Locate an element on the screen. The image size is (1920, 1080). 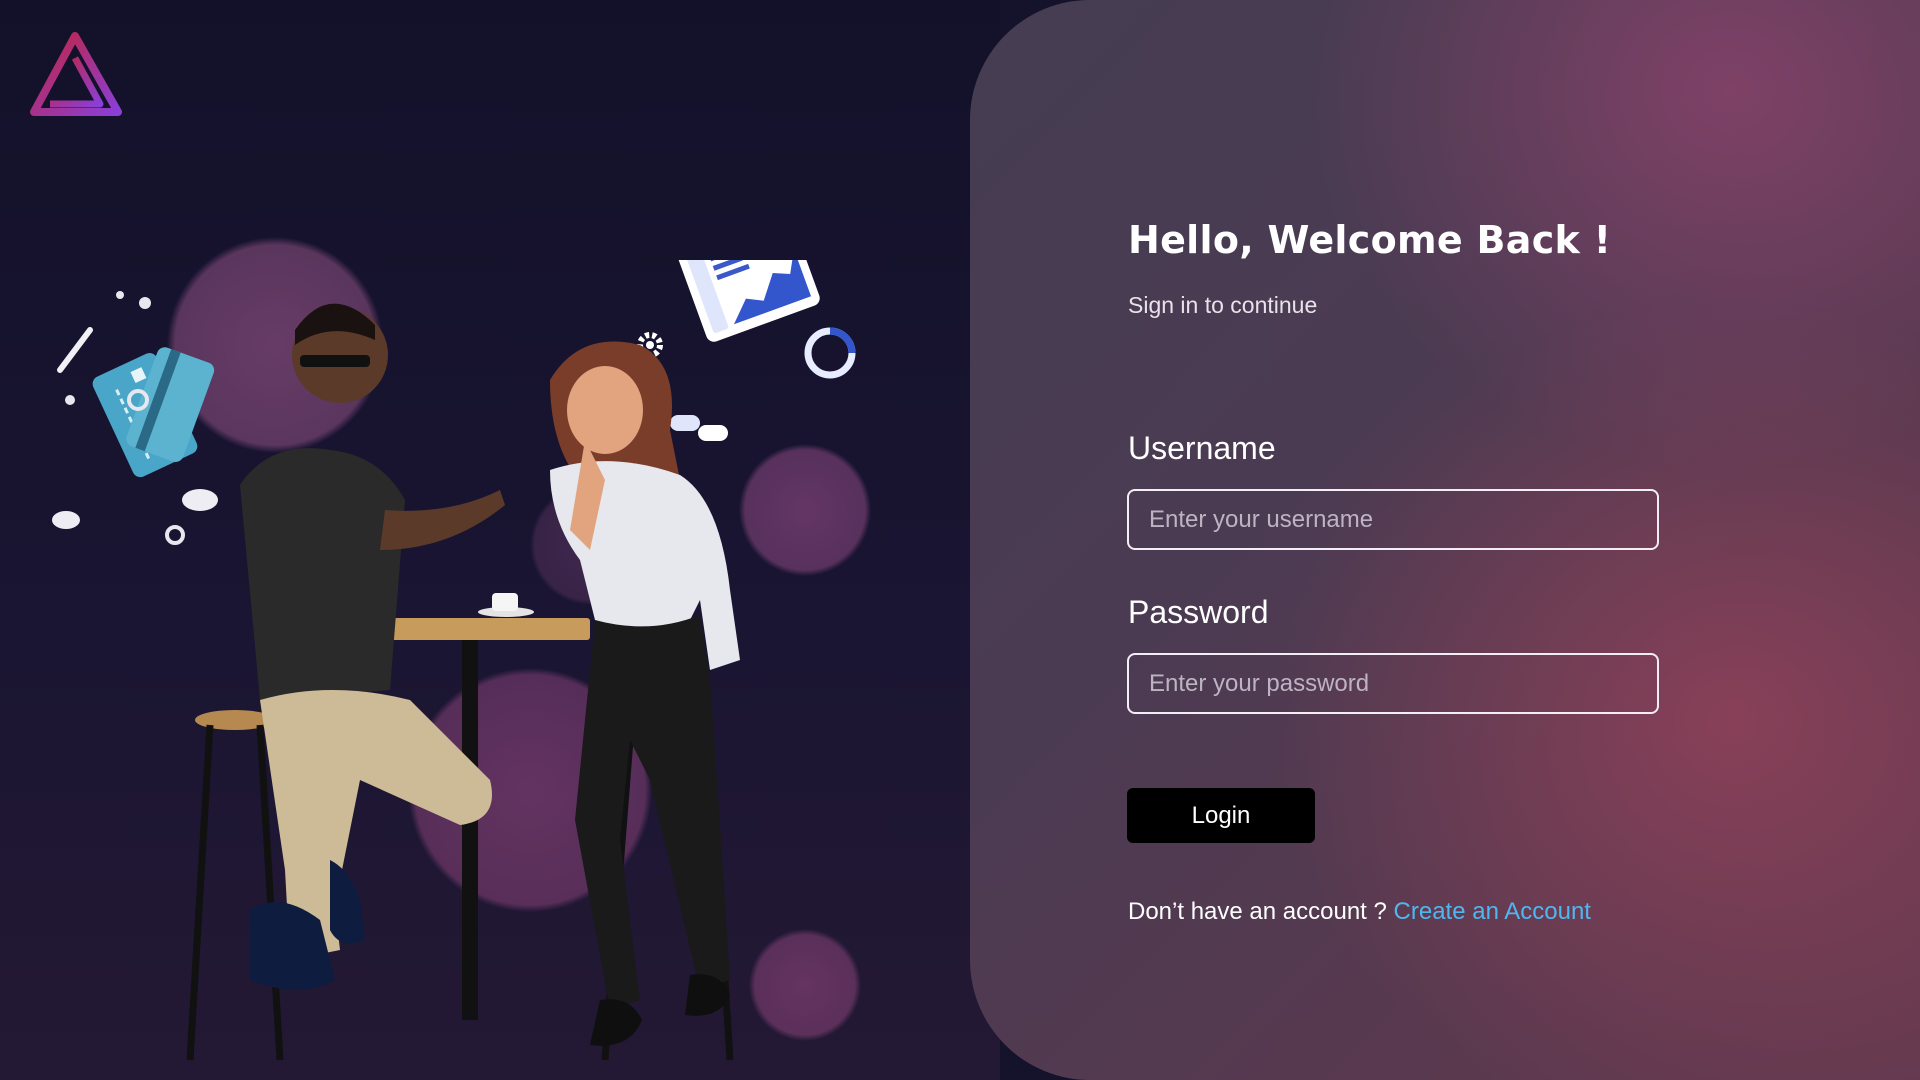
create-account-link: Create an Account is located at coordinates (1492, 911).